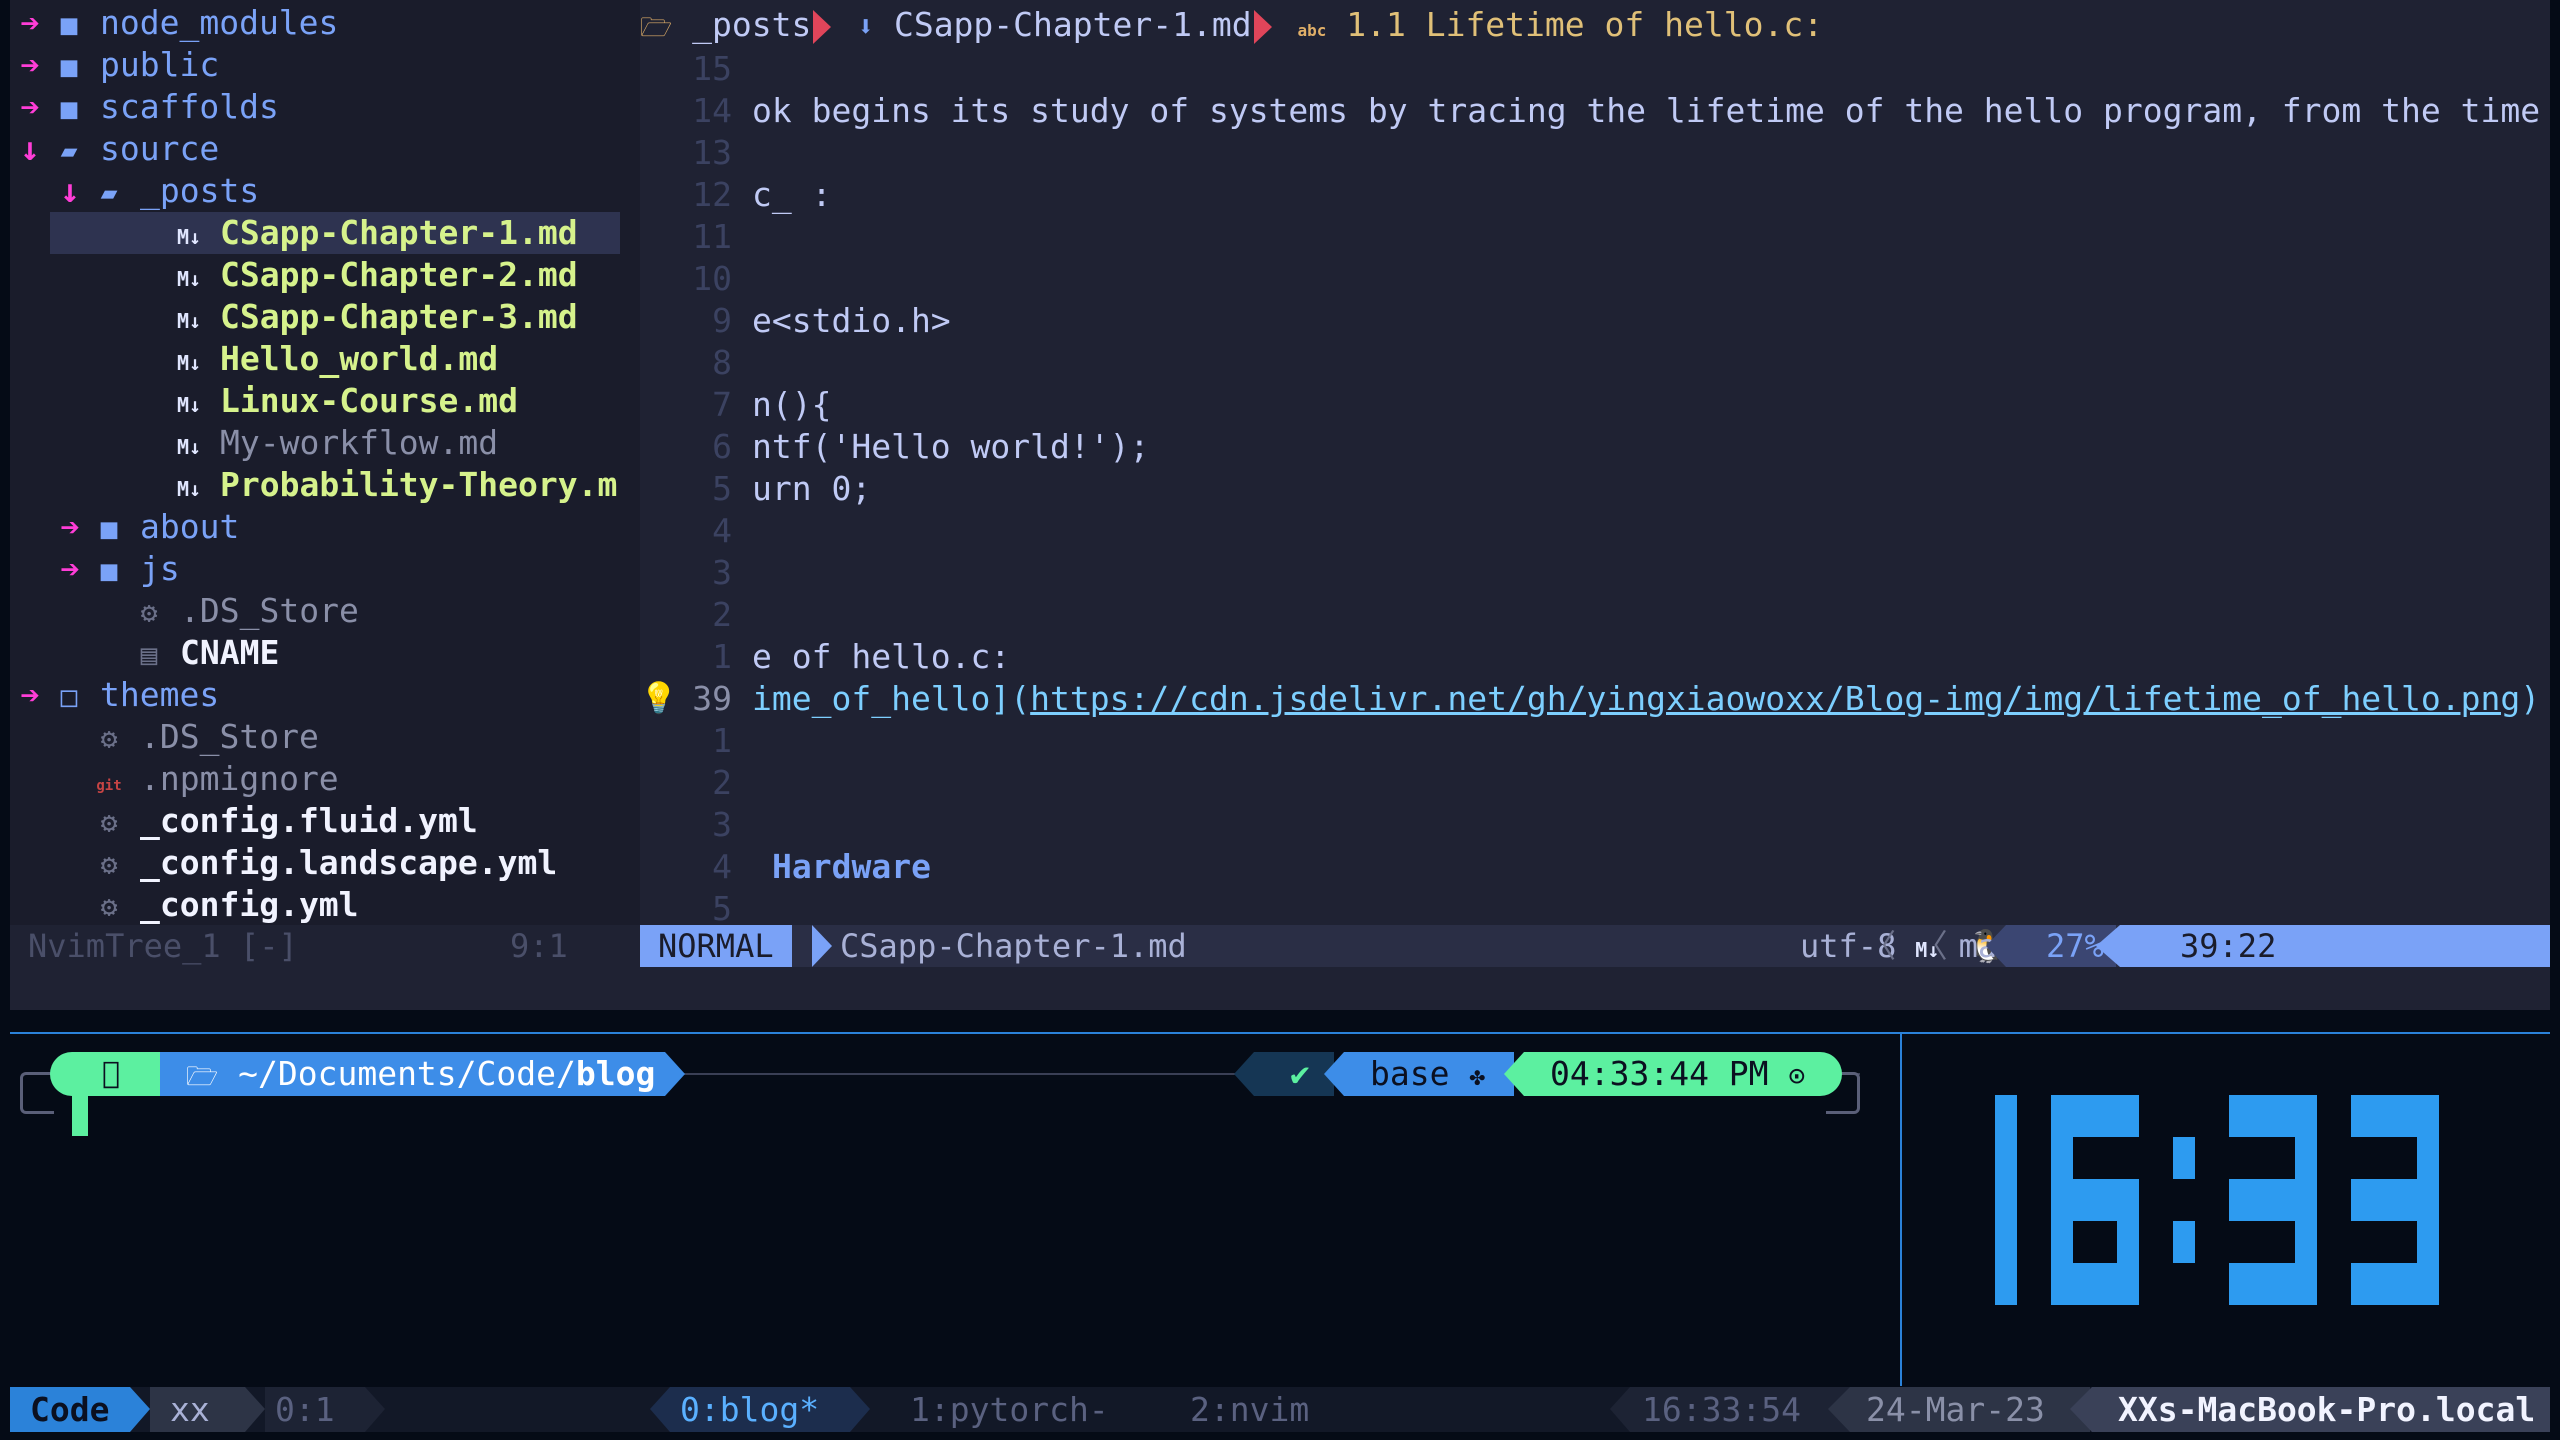 This screenshot has width=2560, height=1440. What do you see at coordinates (1595, 447) in the screenshot?
I see `editor-line: 6 ntf('Hello world!');` at bounding box center [1595, 447].